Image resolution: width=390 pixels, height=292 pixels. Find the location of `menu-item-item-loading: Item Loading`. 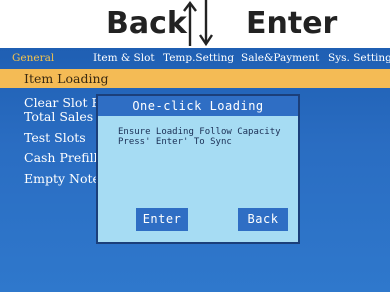

menu-item-item-loading: Item Loading is located at coordinates (195, 78).